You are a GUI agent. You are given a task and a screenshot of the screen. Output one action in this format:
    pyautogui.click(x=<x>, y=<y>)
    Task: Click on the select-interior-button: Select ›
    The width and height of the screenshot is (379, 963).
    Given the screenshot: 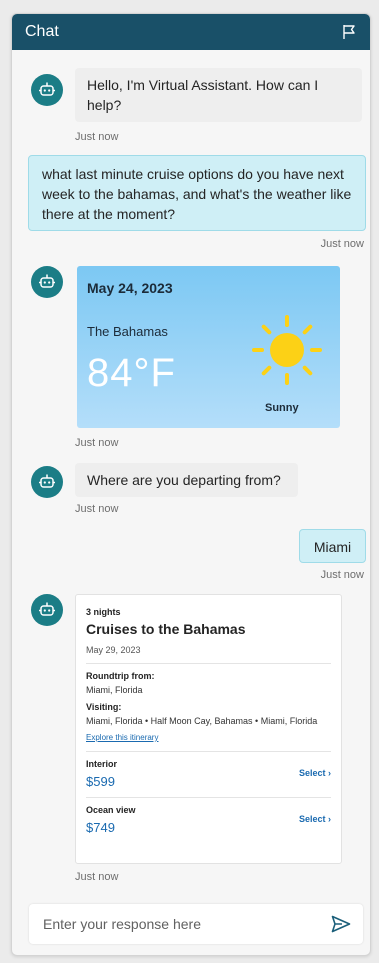 What is the action you would take?
    pyautogui.click(x=315, y=773)
    